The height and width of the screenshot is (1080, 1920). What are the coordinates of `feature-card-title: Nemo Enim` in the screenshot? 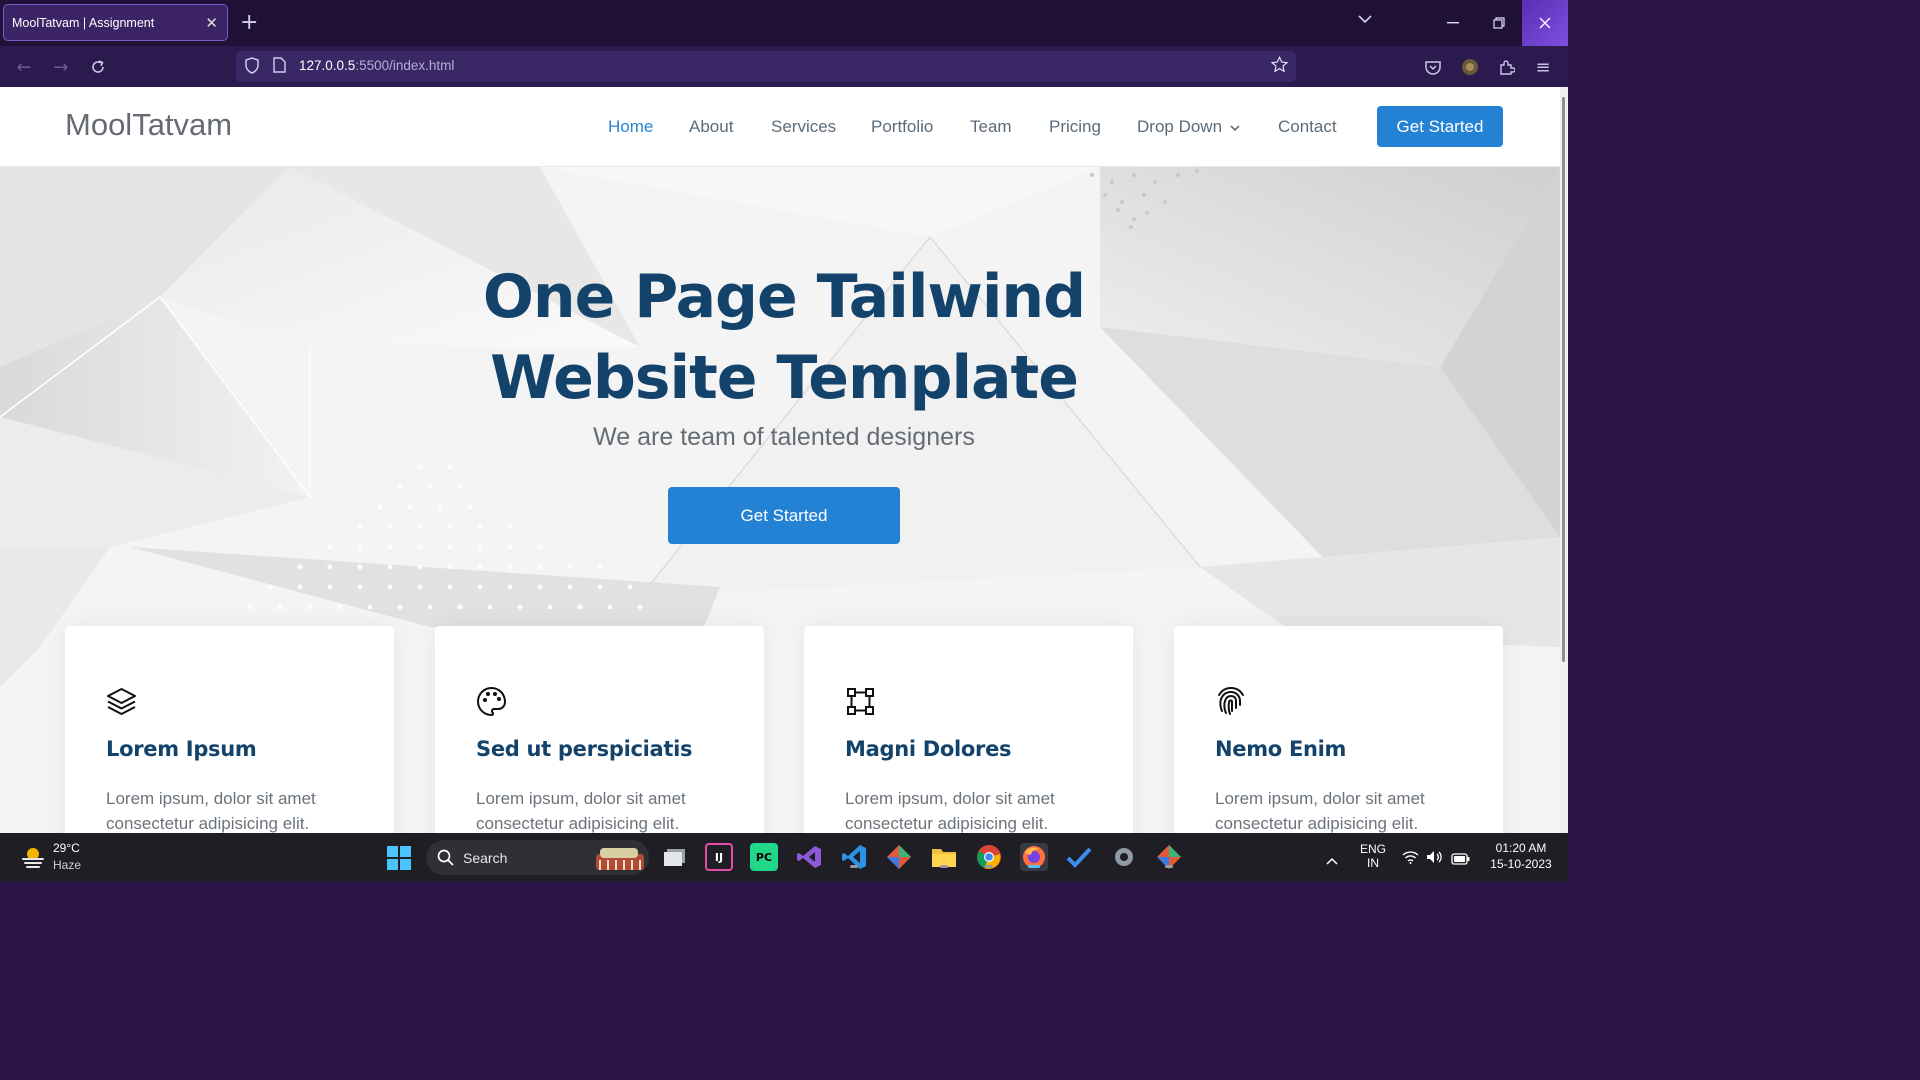 It's located at (1281, 749).